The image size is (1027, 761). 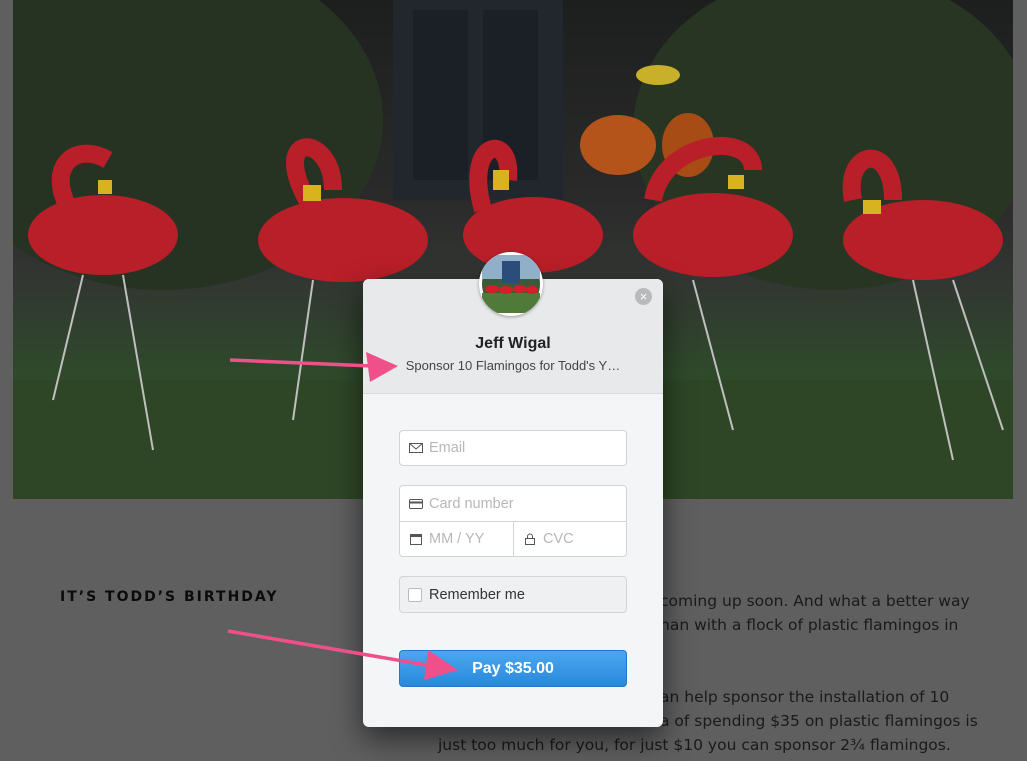 I want to click on cvc-placeholder: CVC, so click(x=558, y=539).